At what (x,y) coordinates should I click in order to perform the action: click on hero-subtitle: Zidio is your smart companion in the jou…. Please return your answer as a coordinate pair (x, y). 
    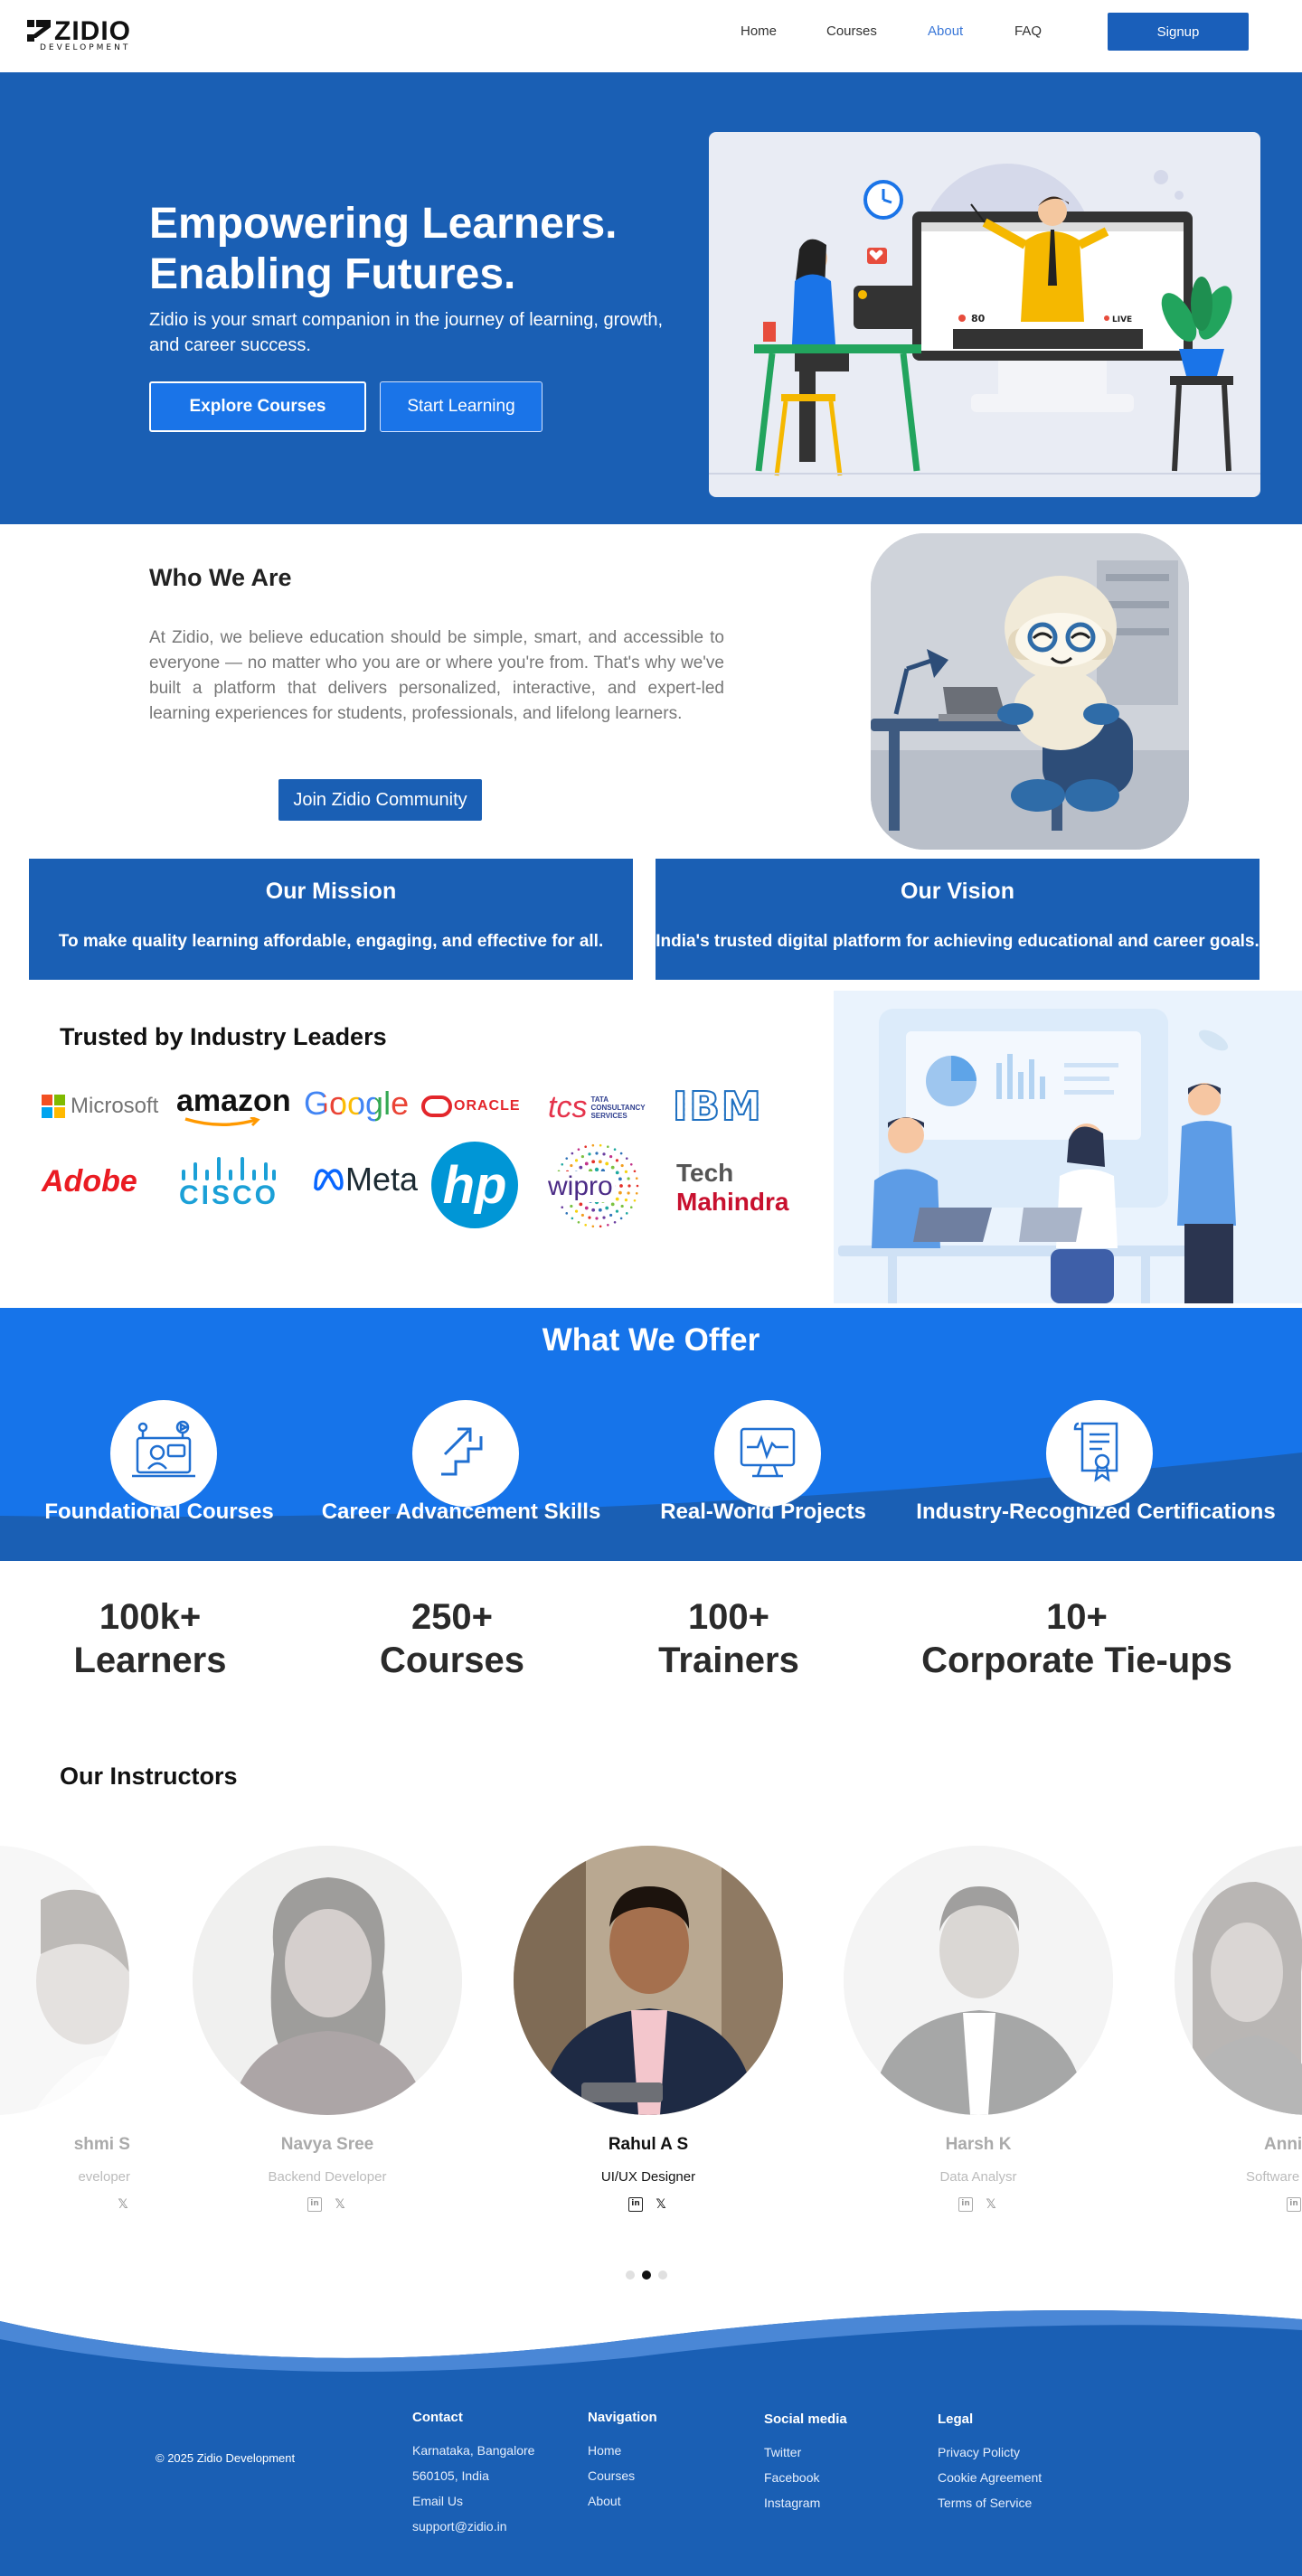
    Looking at the image, I should click on (406, 333).